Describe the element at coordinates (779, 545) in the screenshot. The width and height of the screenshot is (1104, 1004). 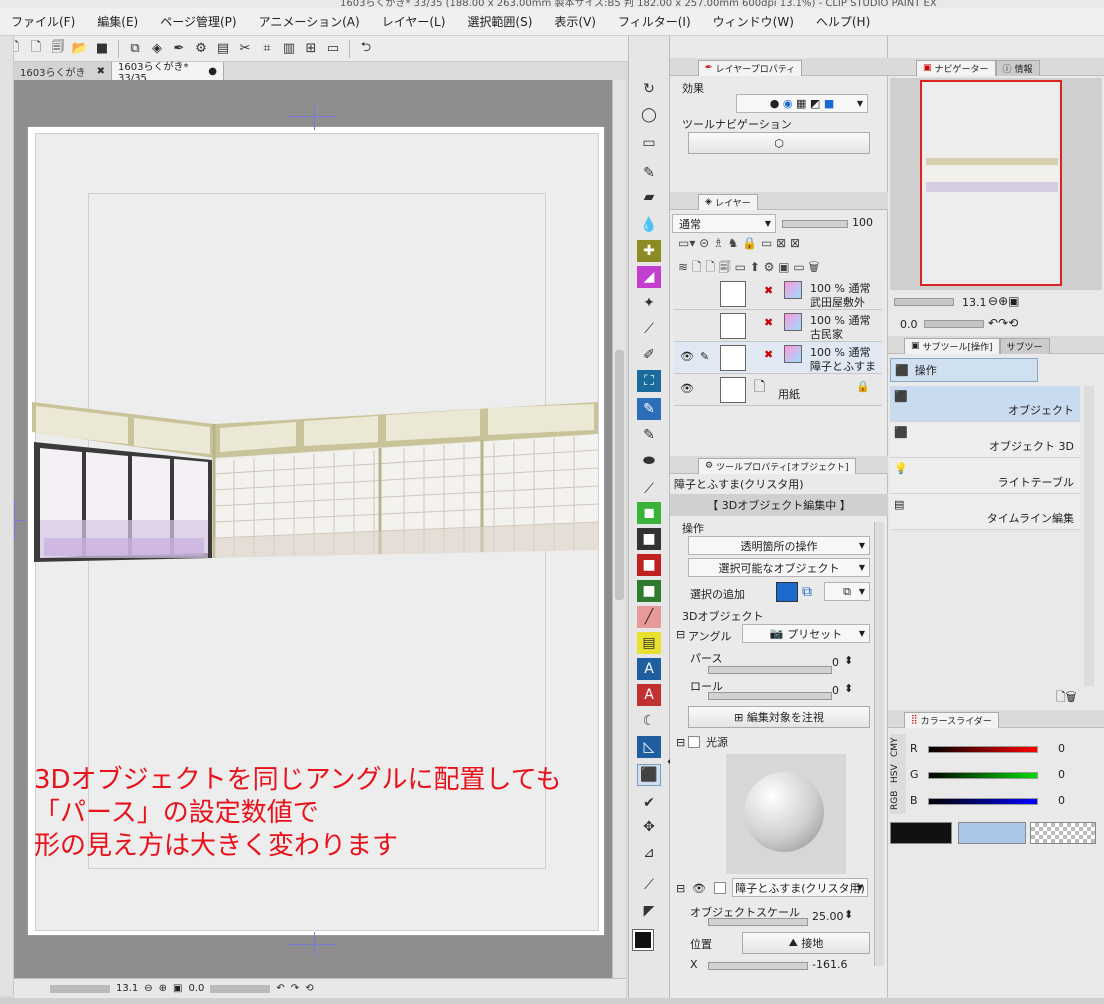
I see `transparent-op-dropdown: 透明箇所の操作 ▼` at that location.